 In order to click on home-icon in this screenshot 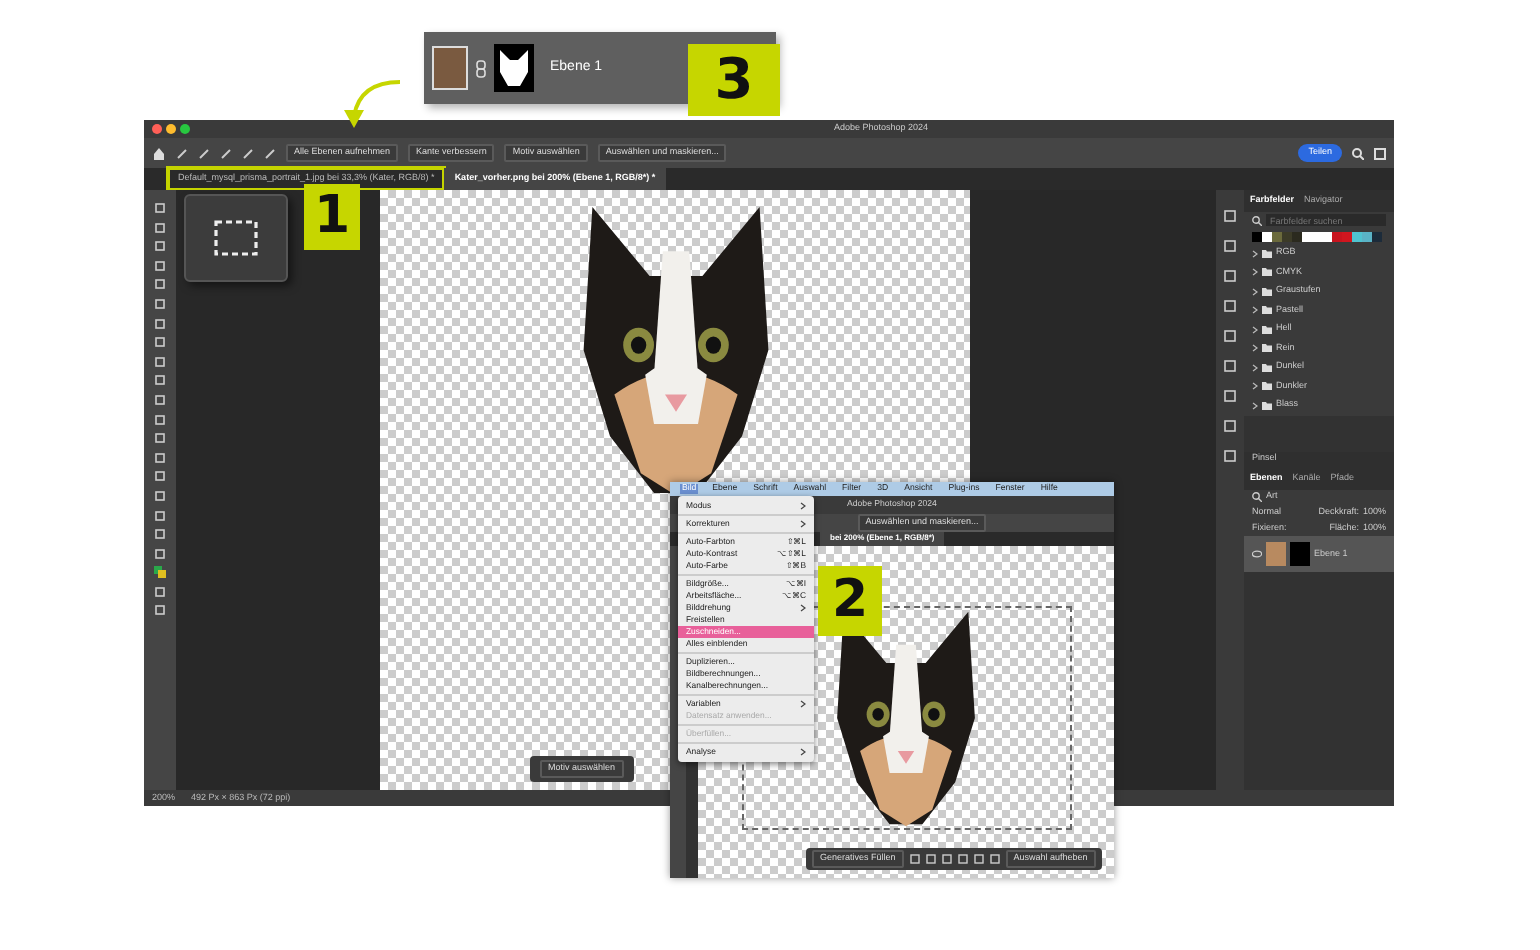, I will do `click(159, 153)`.